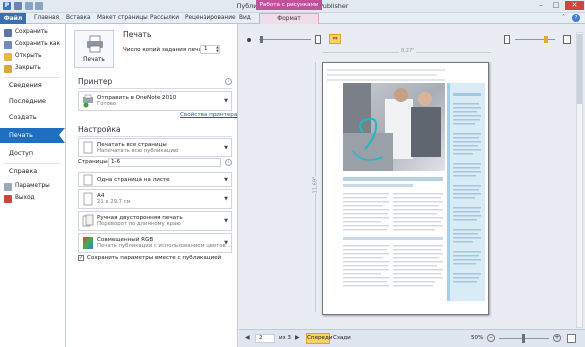  What do you see at coordinates (477, 338) in the screenshot?
I see `zoom-level: 50%` at bounding box center [477, 338].